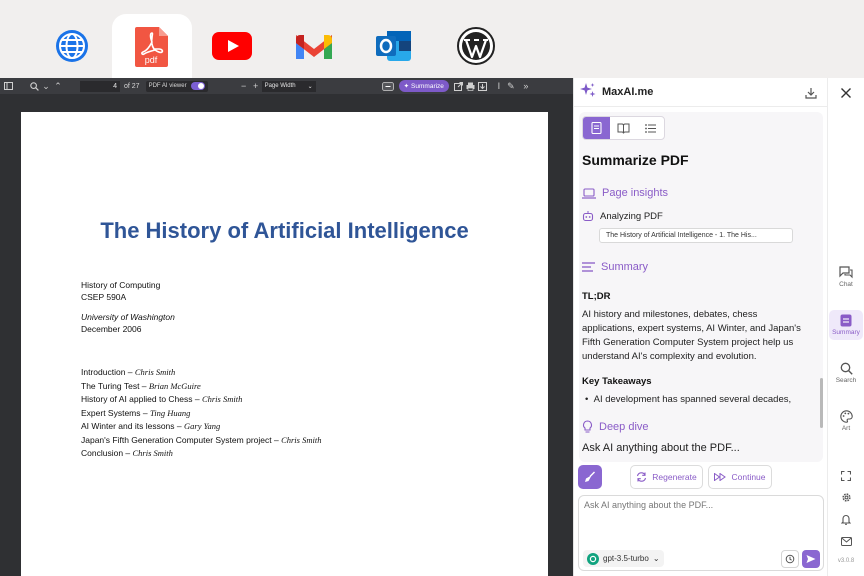 Image resolution: width=864 pixels, height=576 pixels. I want to click on gmail-icon, so click(314, 47).